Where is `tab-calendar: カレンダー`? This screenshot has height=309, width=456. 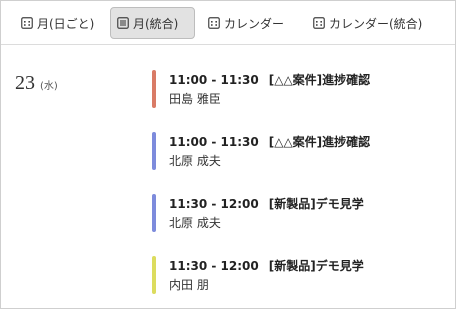
tab-calendar: カレンダー is located at coordinates (246, 23).